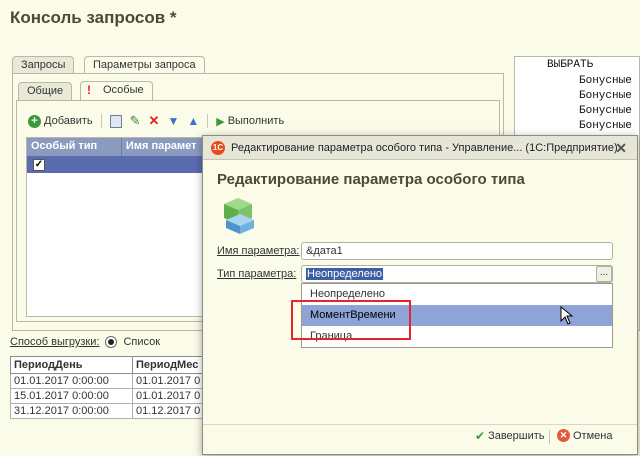  What do you see at coordinates (567, 315) in the screenshot?
I see `mouse-cursor-icon` at bounding box center [567, 315].